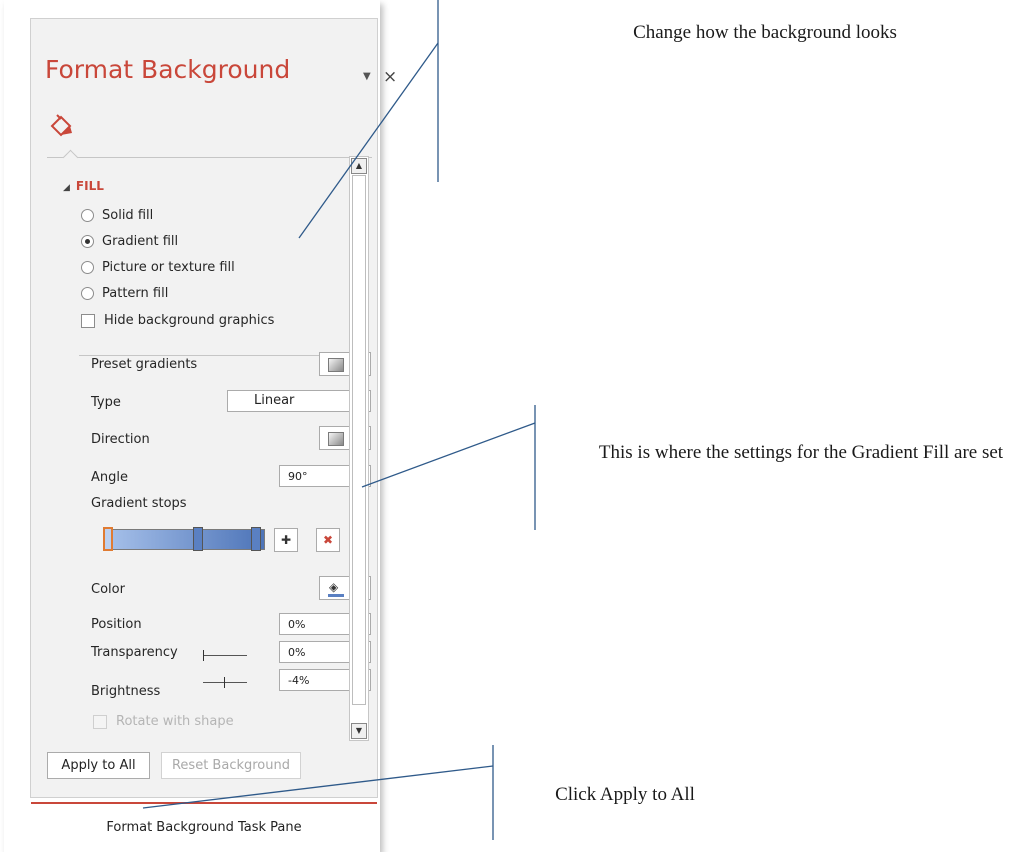 Image resolution: width=1027 pixels, height=852 pixels. What do you see at coordinates (318, 787) in the screenshot?
I see `annotation-pointer-bottom` at bounding box center [318, 787].